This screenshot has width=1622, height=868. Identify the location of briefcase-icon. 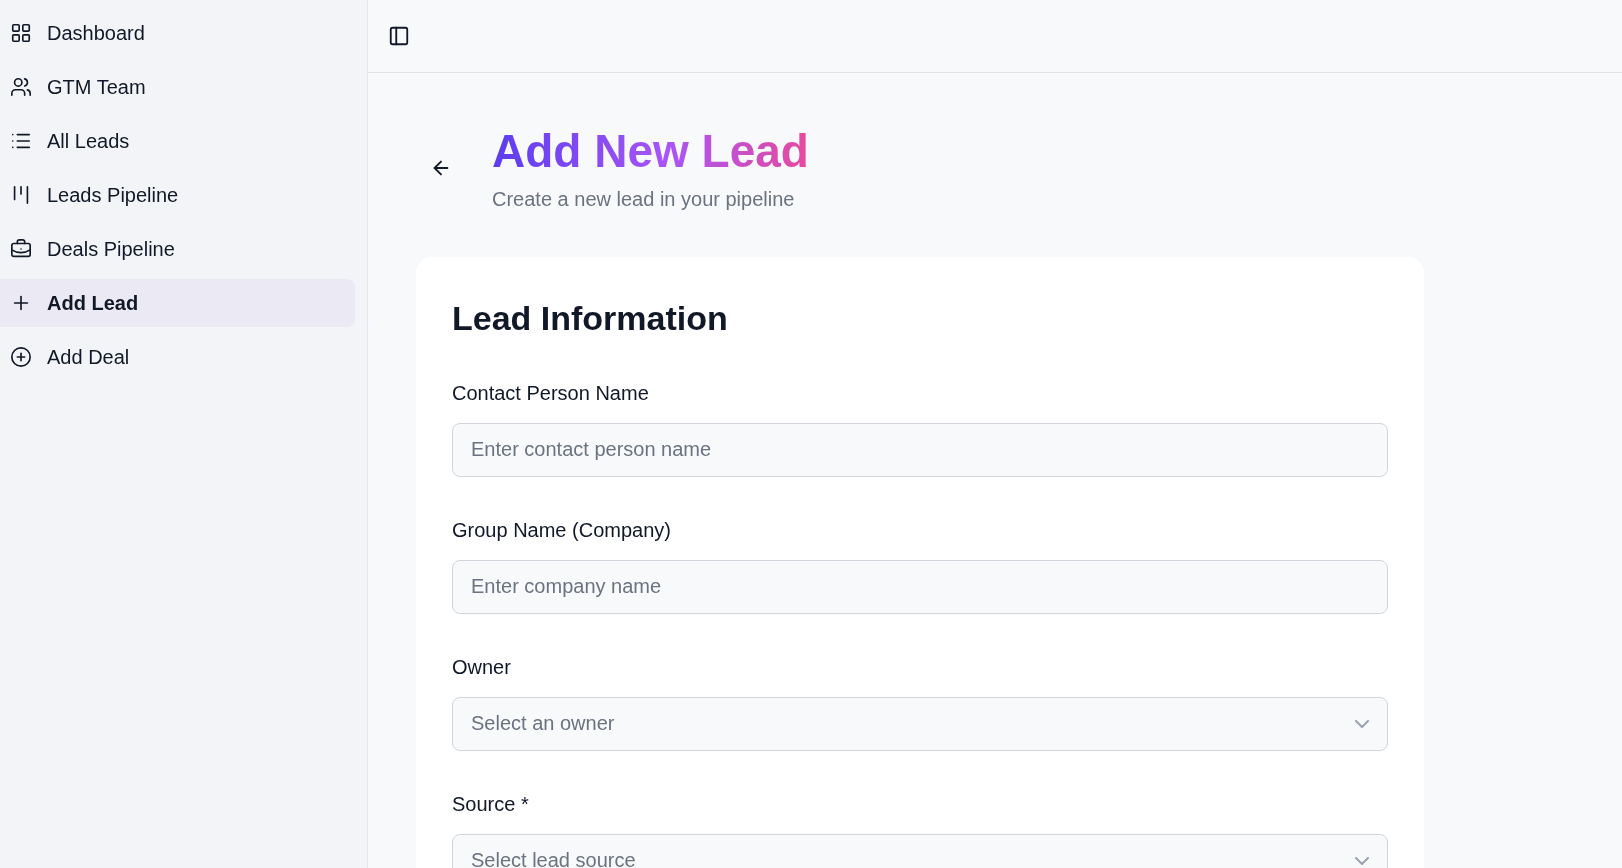
(21, 249).